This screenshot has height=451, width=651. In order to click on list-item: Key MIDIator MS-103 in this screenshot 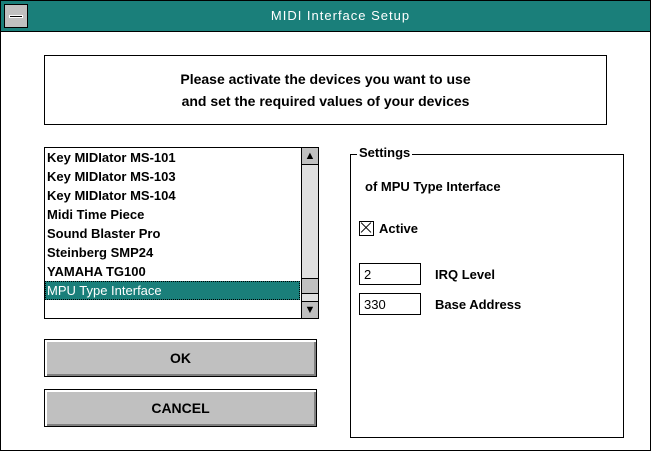, I will do `click(172, 176)`.